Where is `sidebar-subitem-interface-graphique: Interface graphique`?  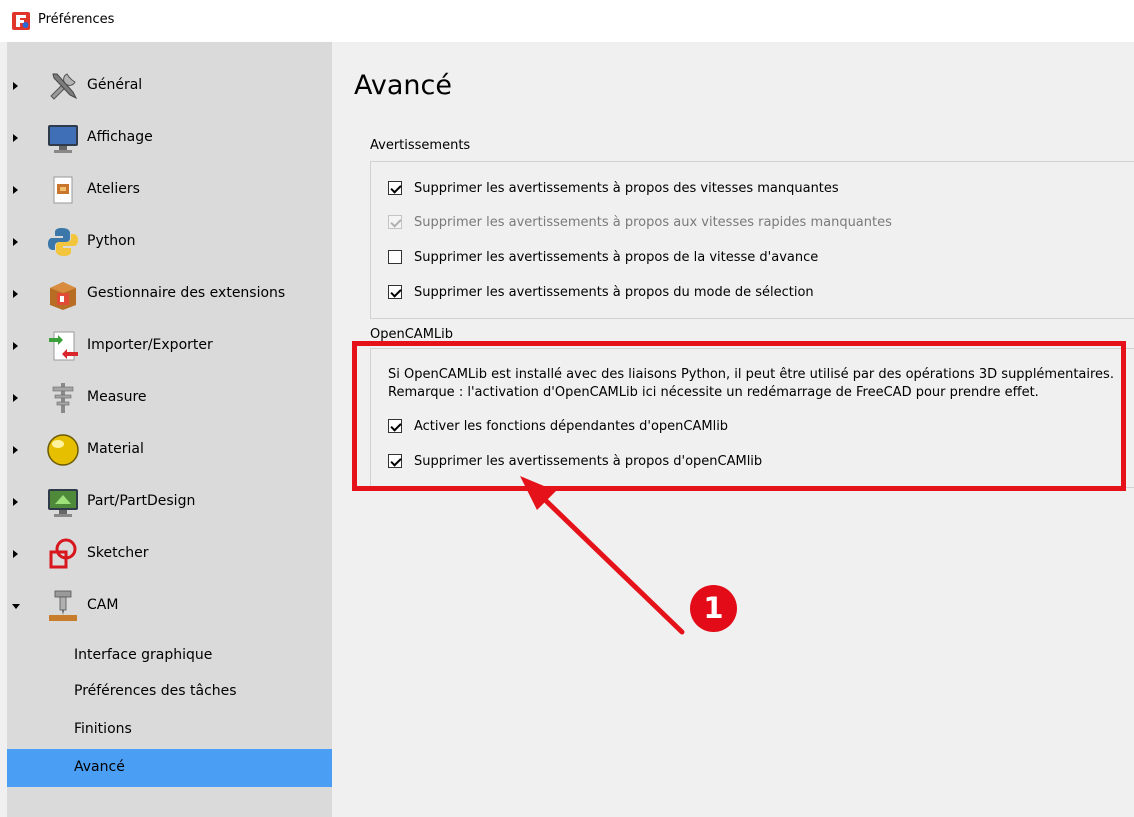 sidebar-subitem-interface-graphique: Interface graphique is located at coordinates (169, 656).